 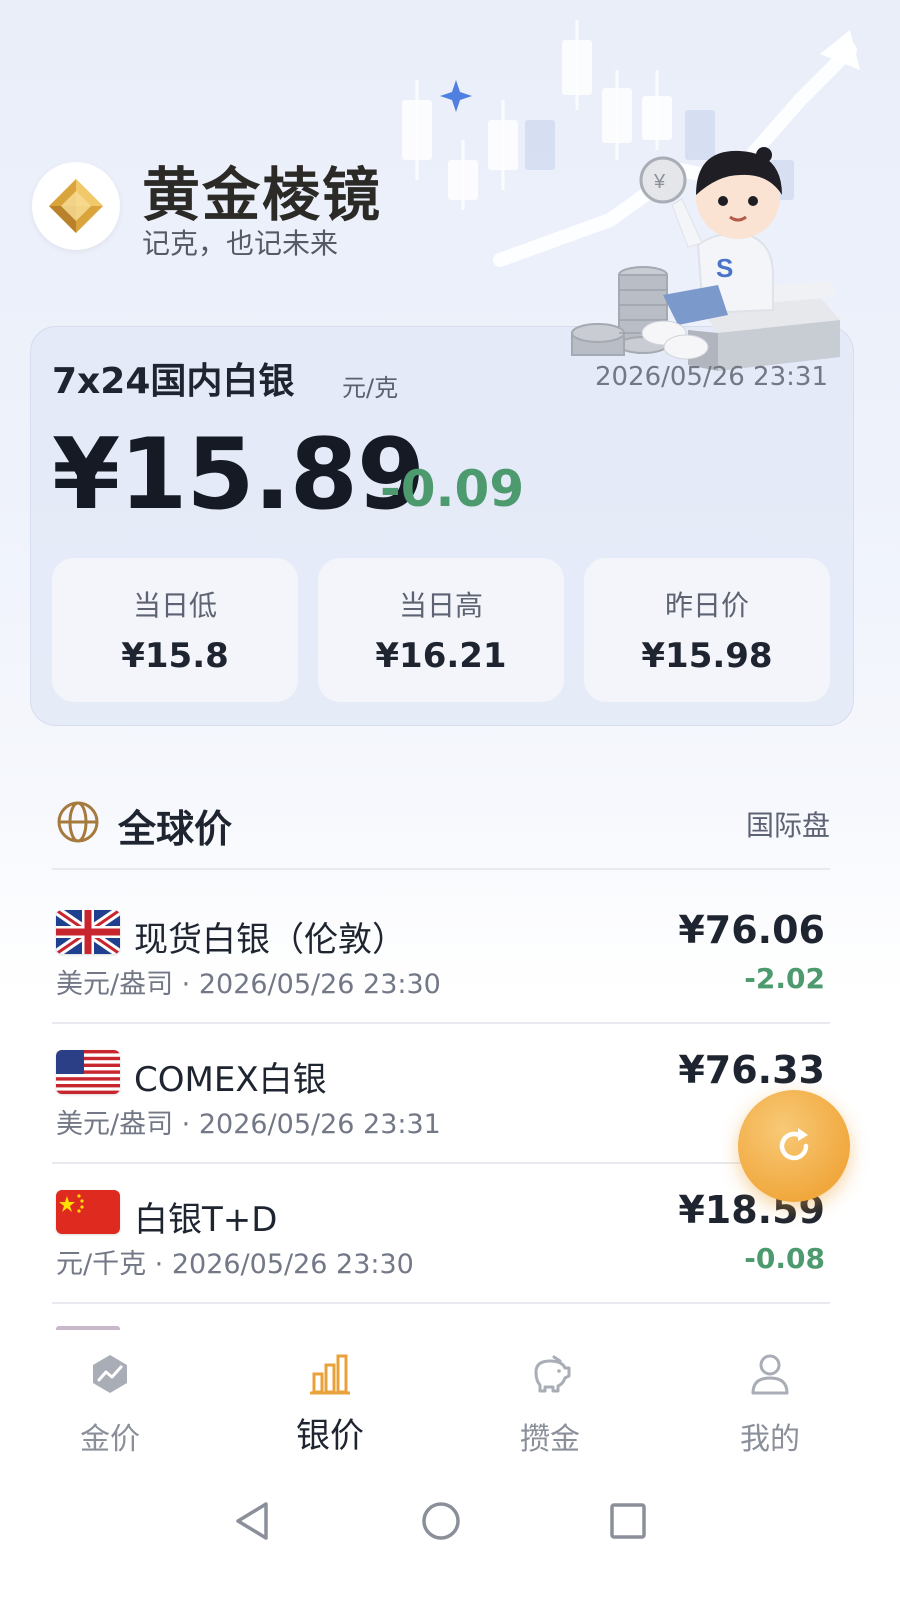 I want to click on chart-icon, so click(x=110, y=1374).